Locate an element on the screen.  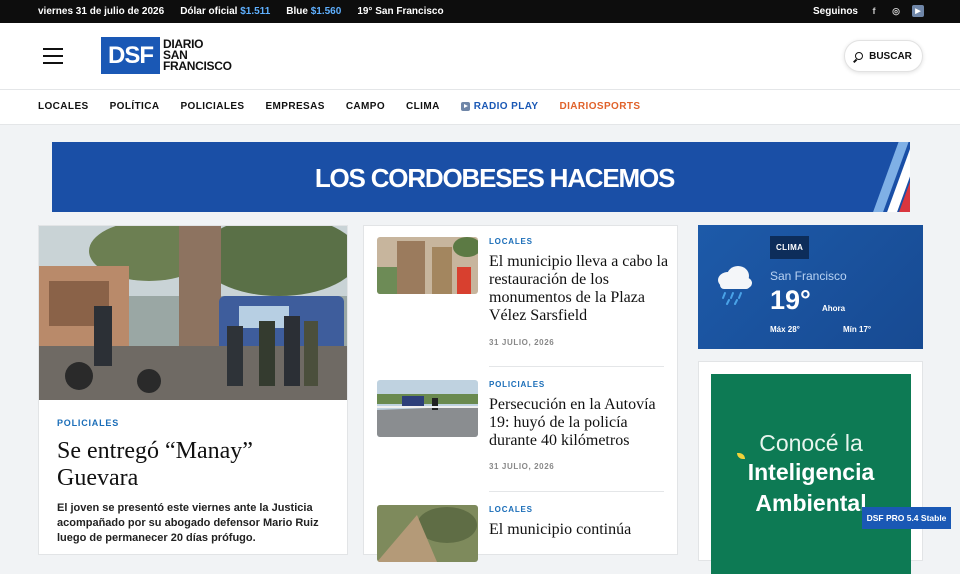
version-badge: DSF PRO 5.4 Stable is located at coordinates (906, 518).